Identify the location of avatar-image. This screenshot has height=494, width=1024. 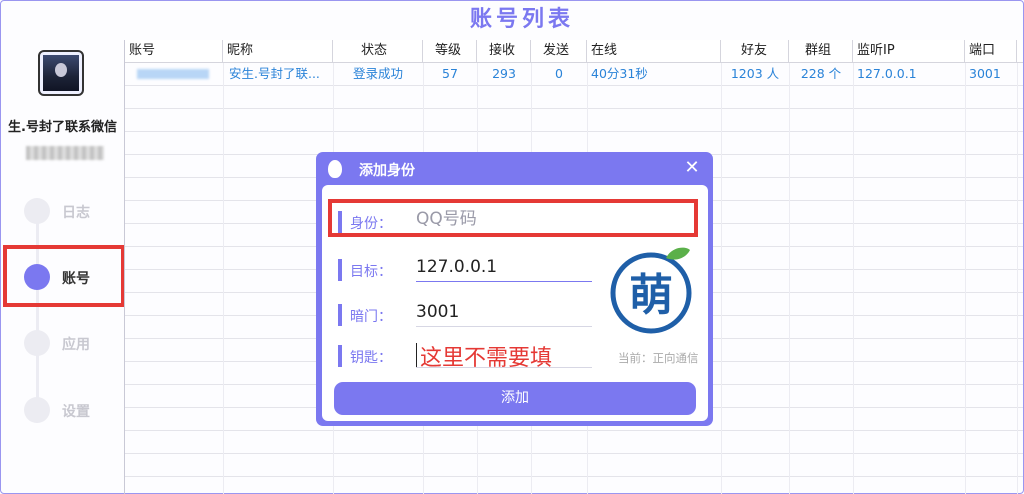
(61, 73).